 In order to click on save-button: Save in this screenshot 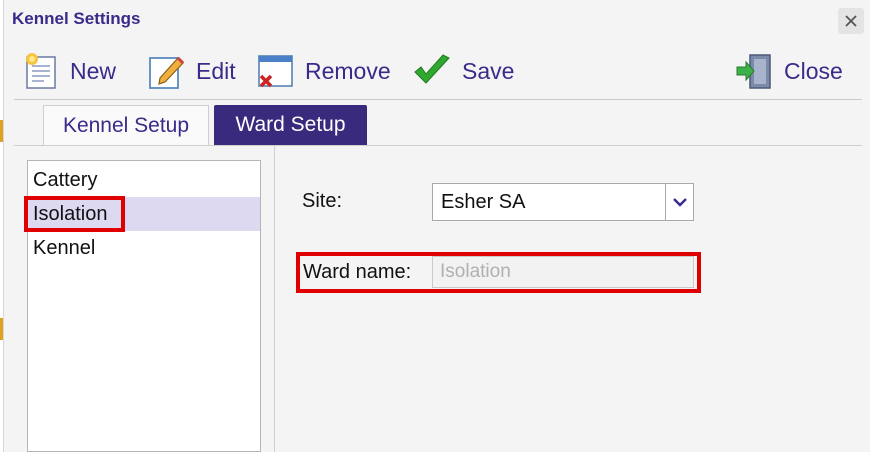, I will do `click(463, 71)`.